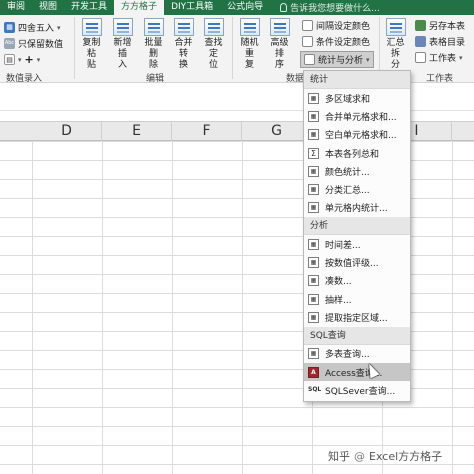 The height and width of the screenshot is (474, 474). Describe the element at coordinates (277, 131) in the screenshot. I see `column-header-g: G` at that location.